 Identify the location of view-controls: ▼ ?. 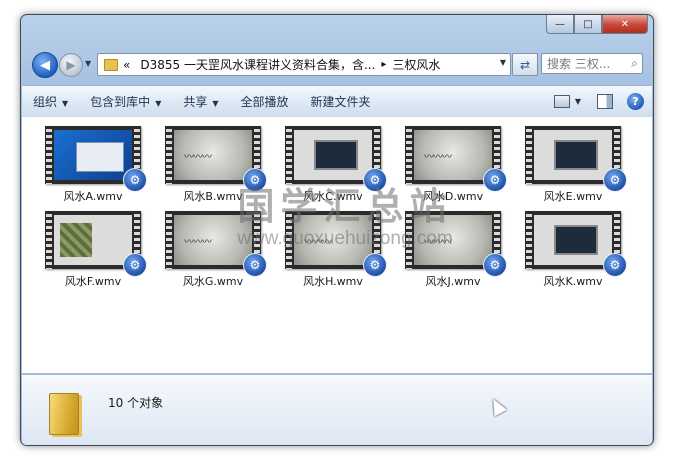
(602, 101).